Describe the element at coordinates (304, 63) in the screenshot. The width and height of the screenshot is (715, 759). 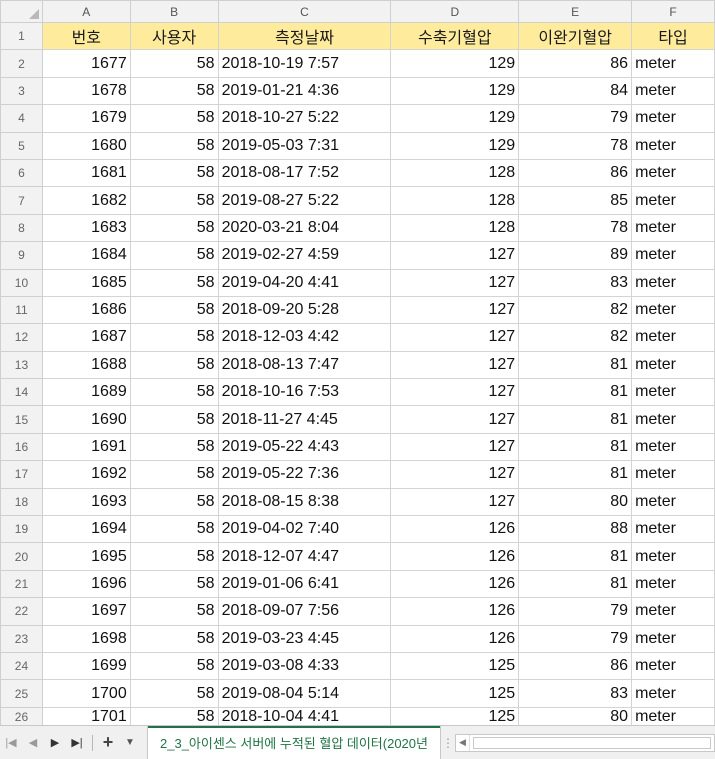
I see `cell-date: 2018-10-19 7:57` at that location.